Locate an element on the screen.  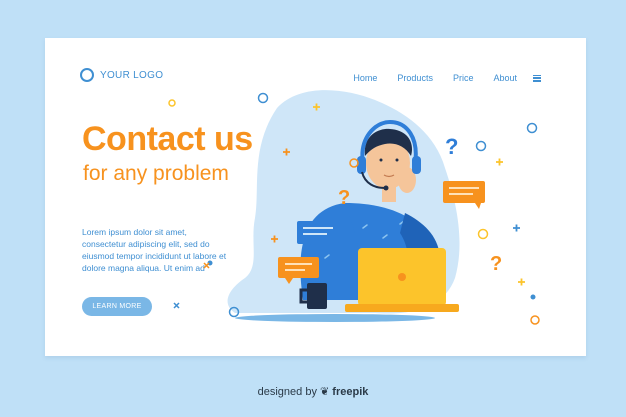
freepik-logo-icon: ❦ is located at coordinates (325, 392).